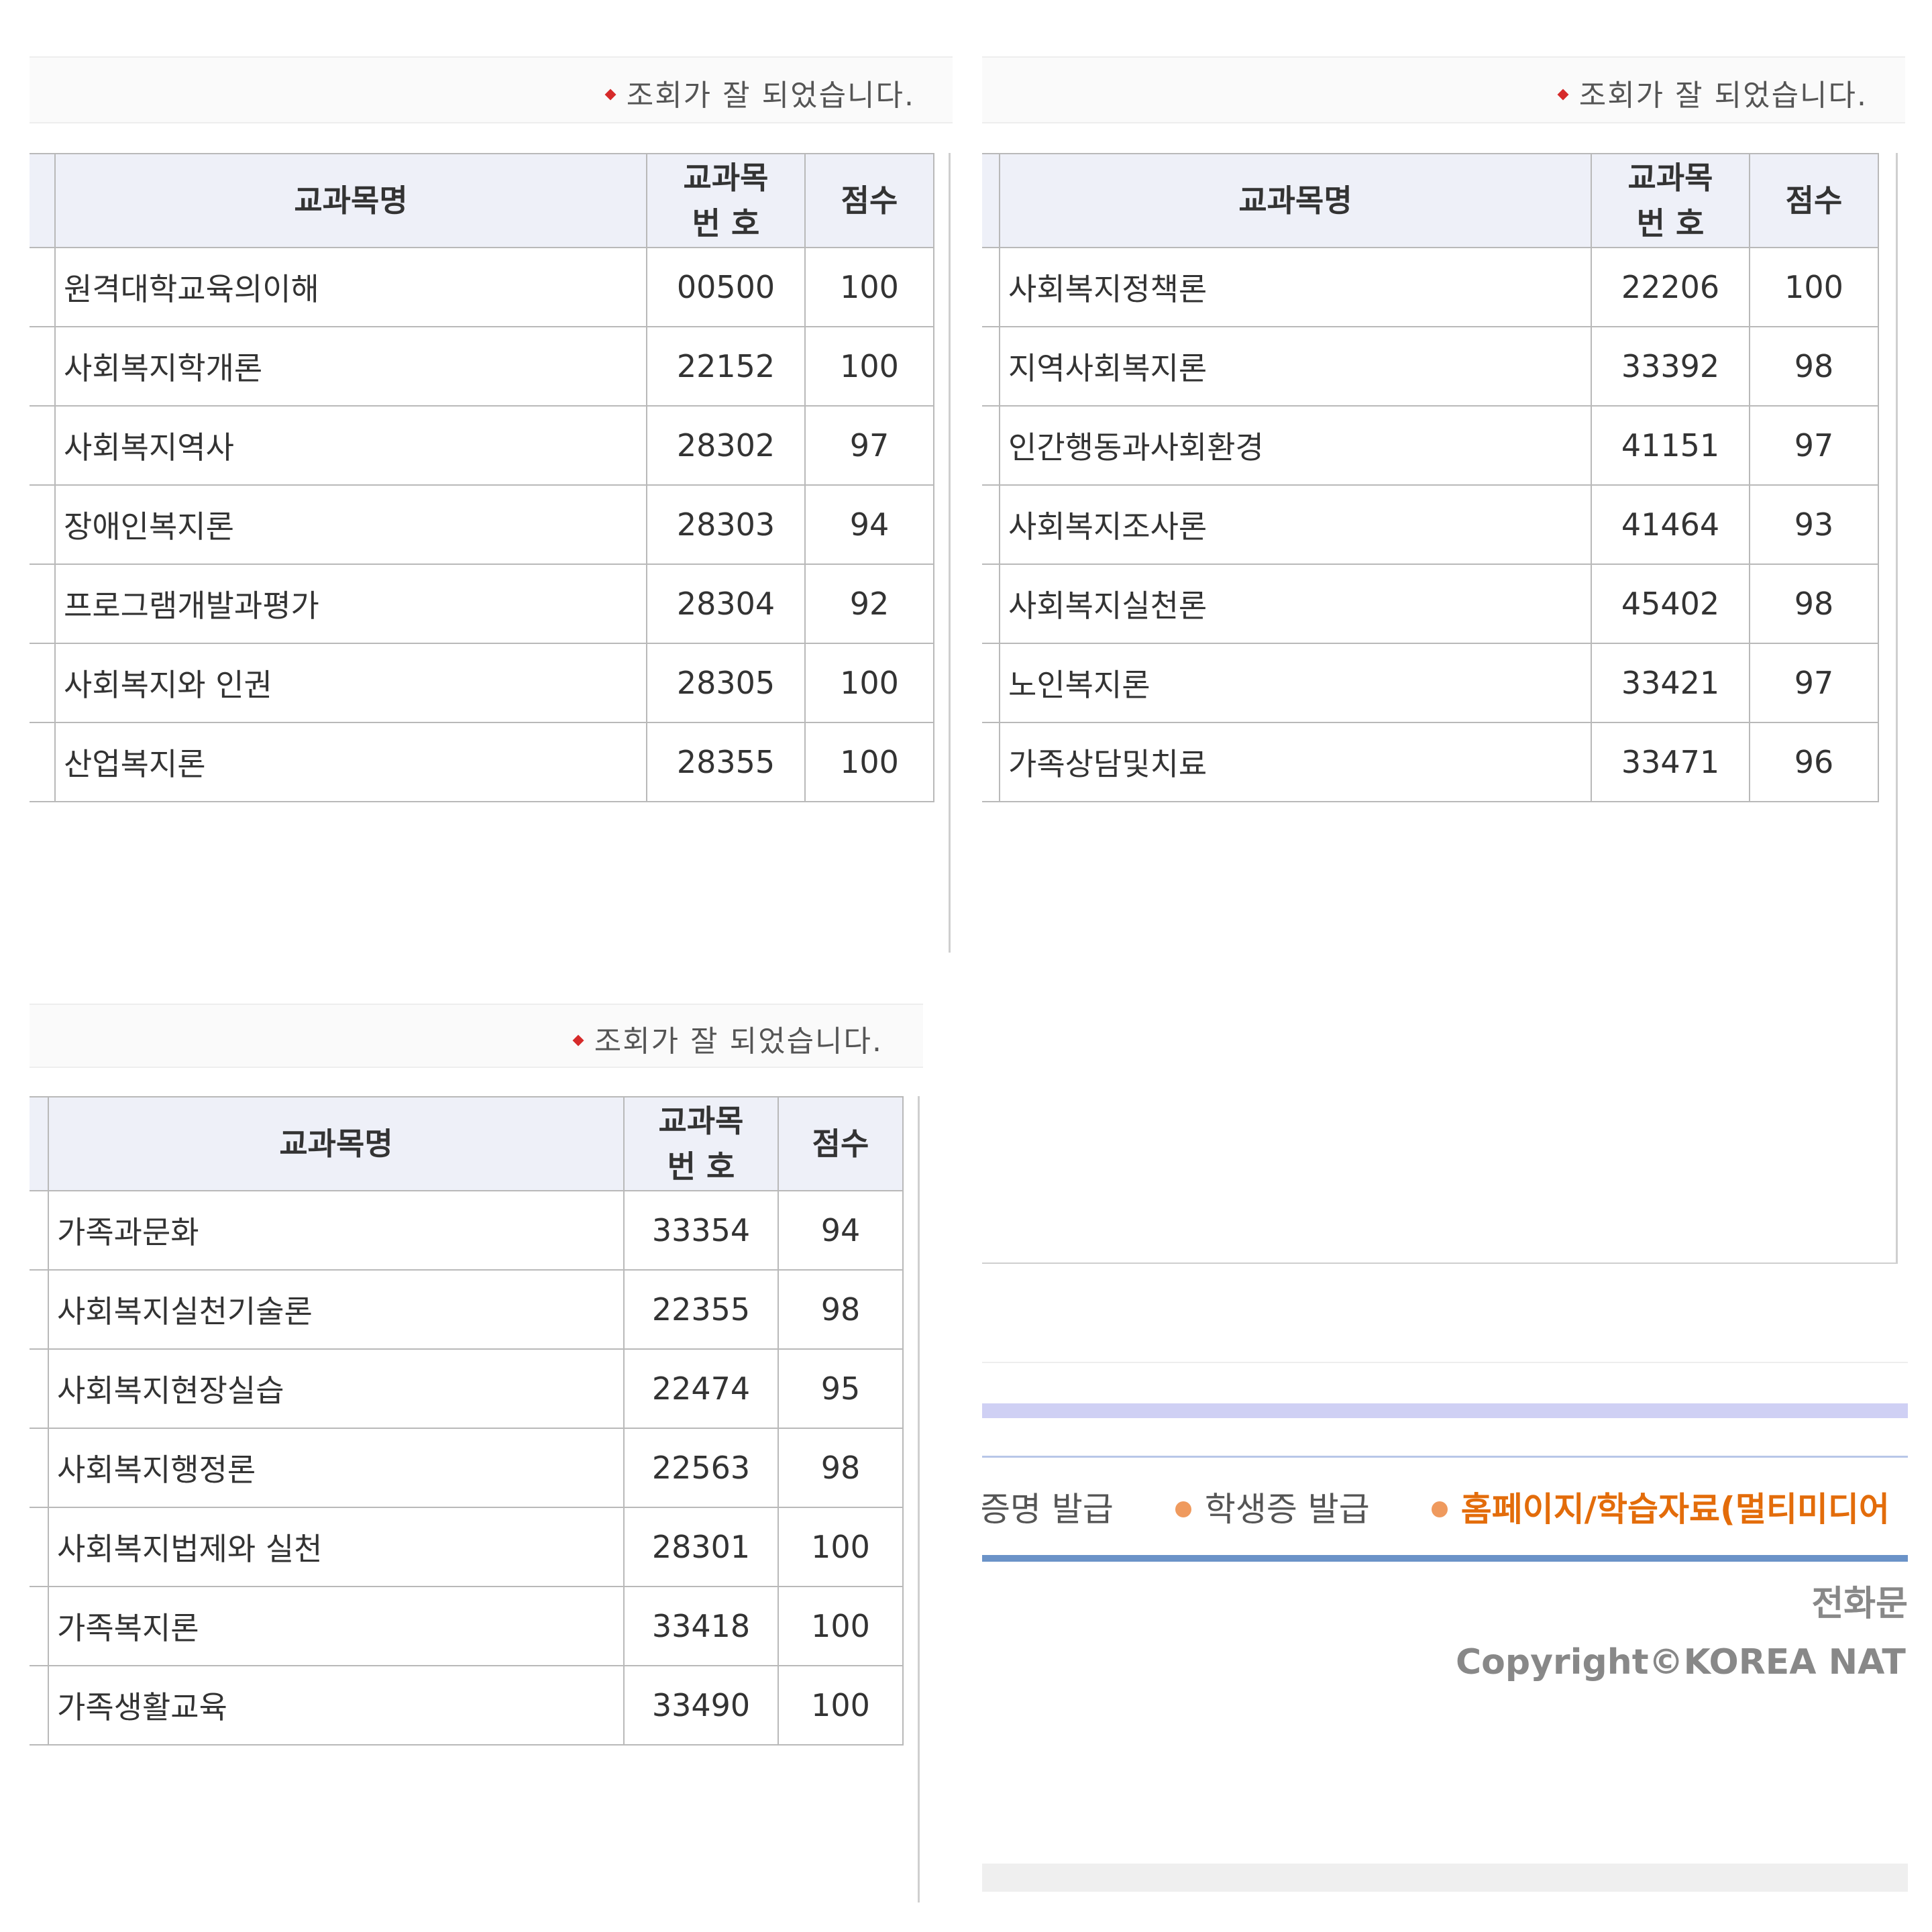 The height and width of the screenshot is (1932, 1932). I want to click on table-row: 사회복지정책론 22206 100, so click(1430, 287).